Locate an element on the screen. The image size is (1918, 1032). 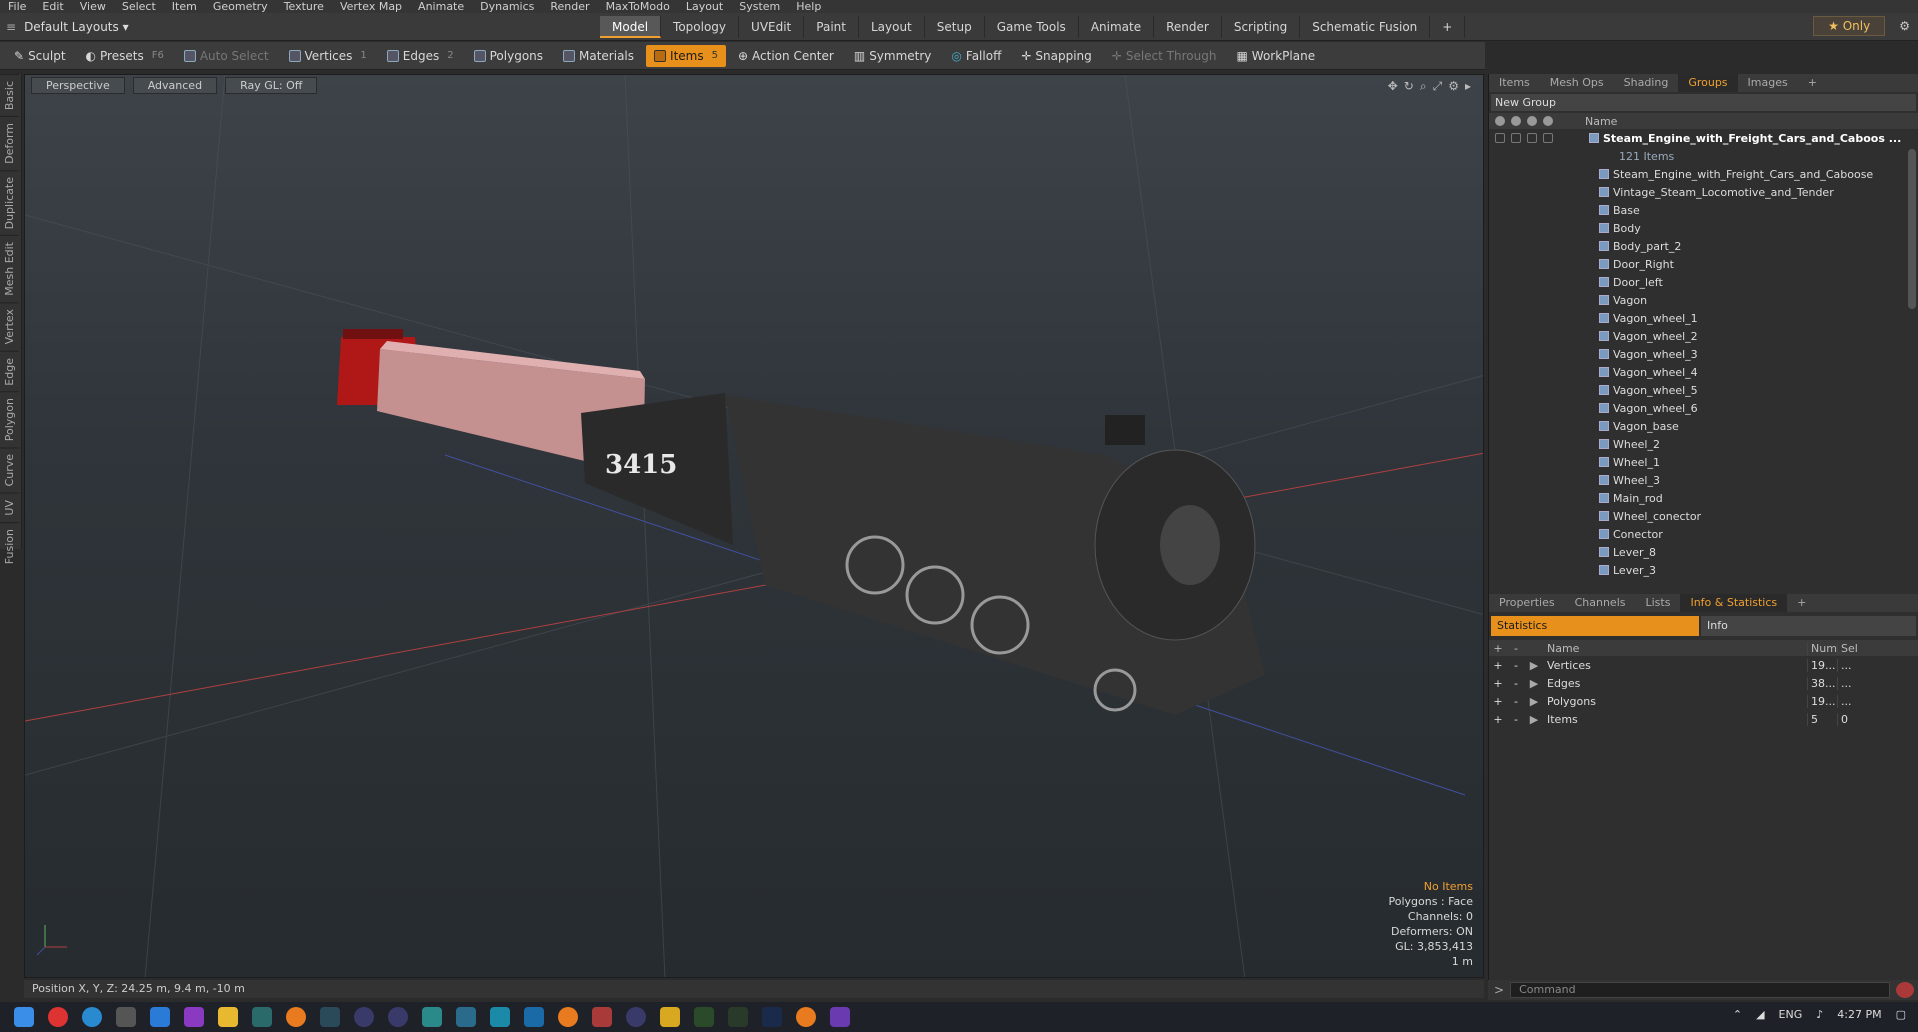
groups-tab-5: + is located at coordinates (1812, 83).